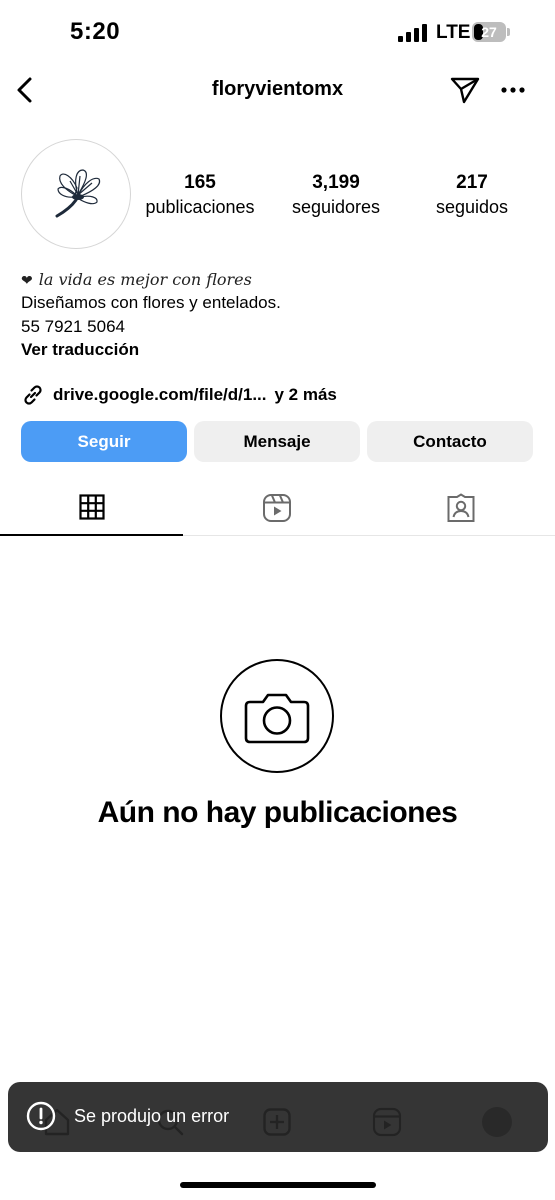 This screenshot has width=555, height=1200. Describe the element at coordinates (200, 195) in the screenshot. I see `stat-posts: 165 publicaciones` at that location.